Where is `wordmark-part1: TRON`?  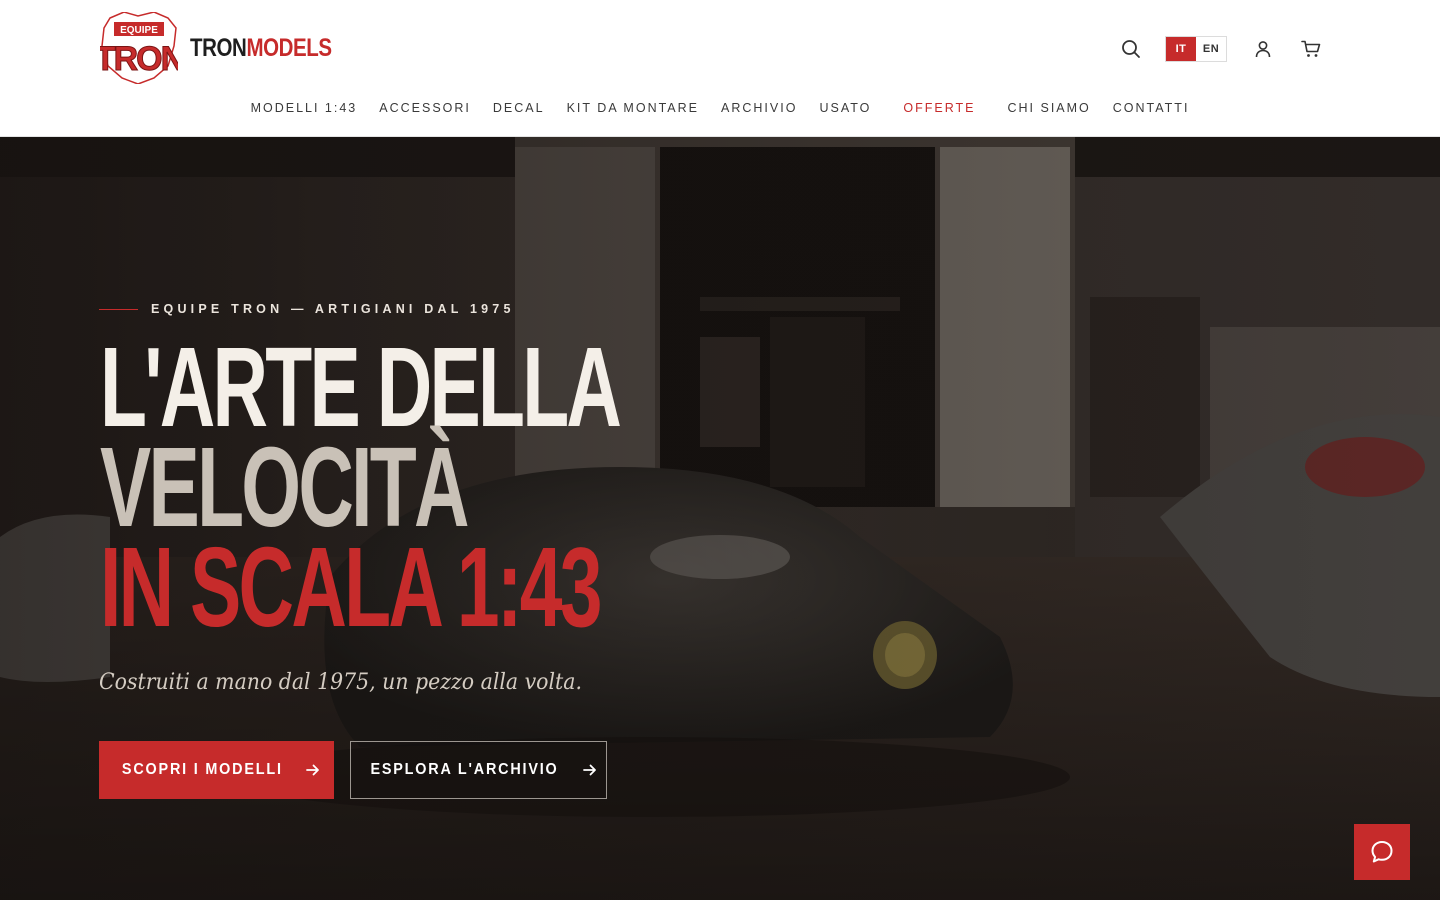 wordmark-part1: TRON is located at coordinates (218, 48).